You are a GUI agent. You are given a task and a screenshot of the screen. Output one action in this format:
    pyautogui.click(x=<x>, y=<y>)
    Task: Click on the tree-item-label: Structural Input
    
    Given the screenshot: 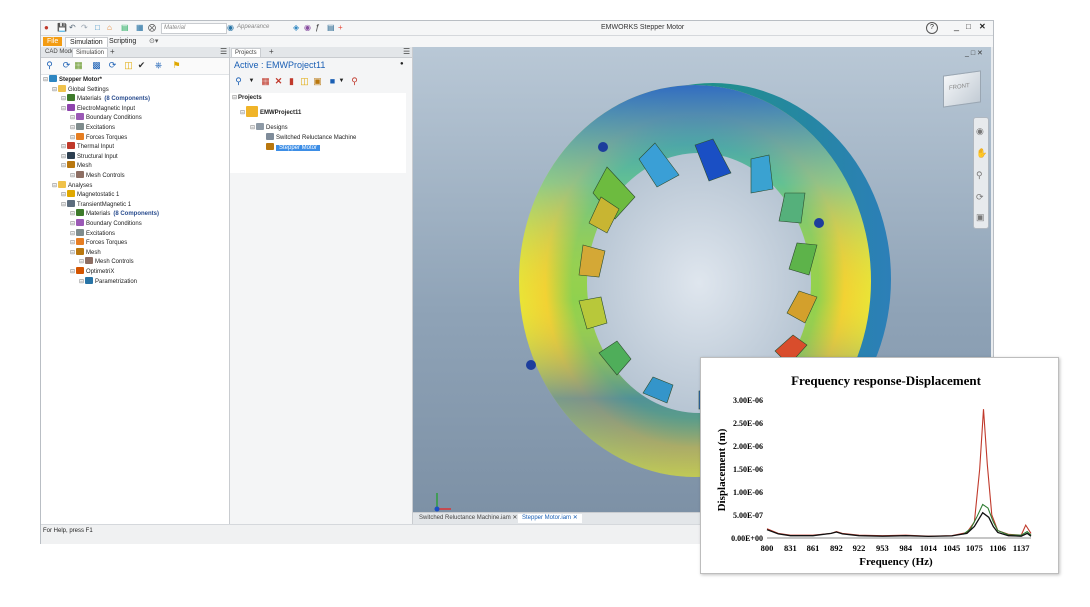 What is the action you would take?
    pyautogui.click(x=97, y=156)
    